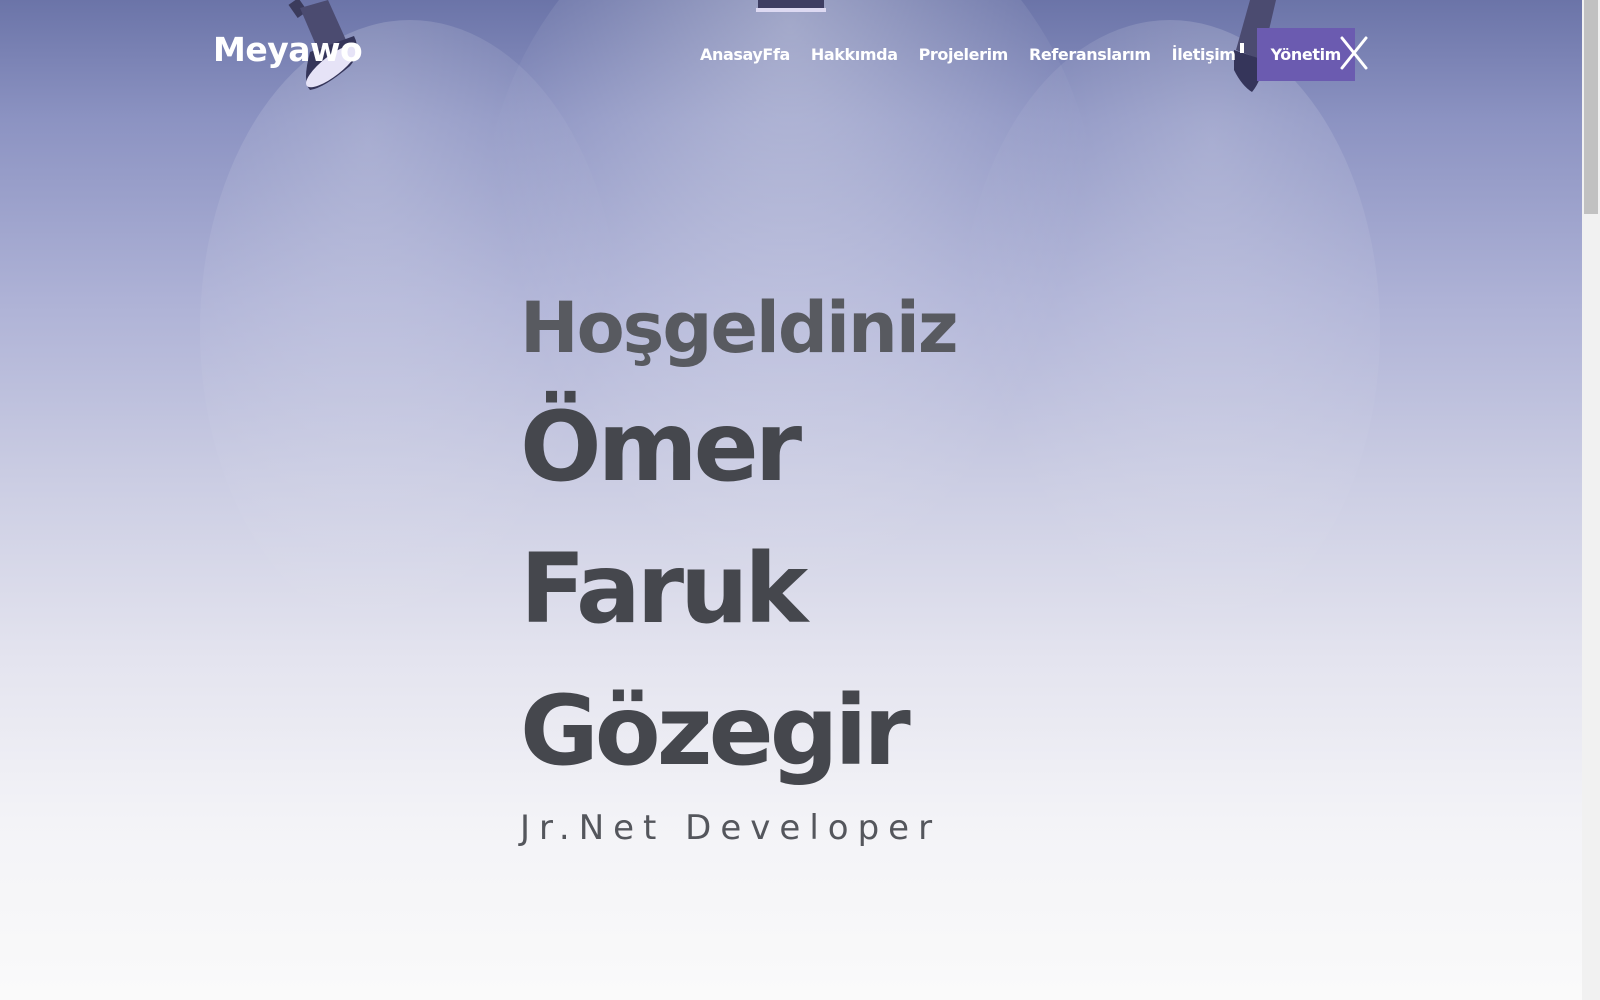  I want to click on nav-item-projects: Projelerim, so click(964, 54).